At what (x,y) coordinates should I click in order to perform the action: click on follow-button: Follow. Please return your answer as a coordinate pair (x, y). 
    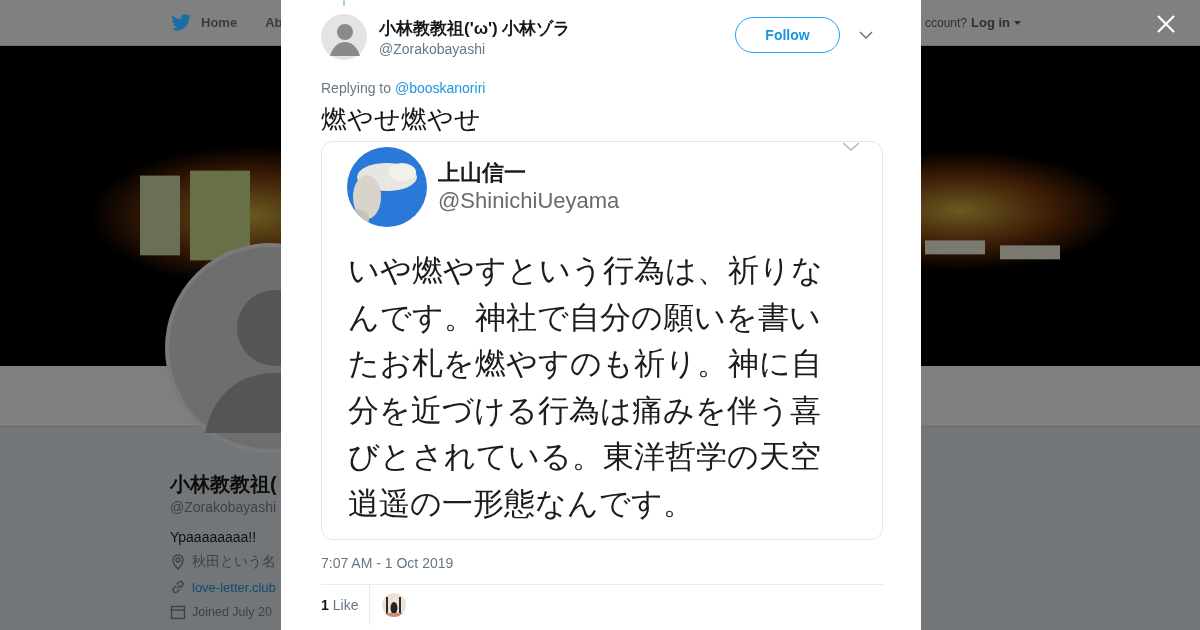
    Looking at the image, I should click on (787, 35).